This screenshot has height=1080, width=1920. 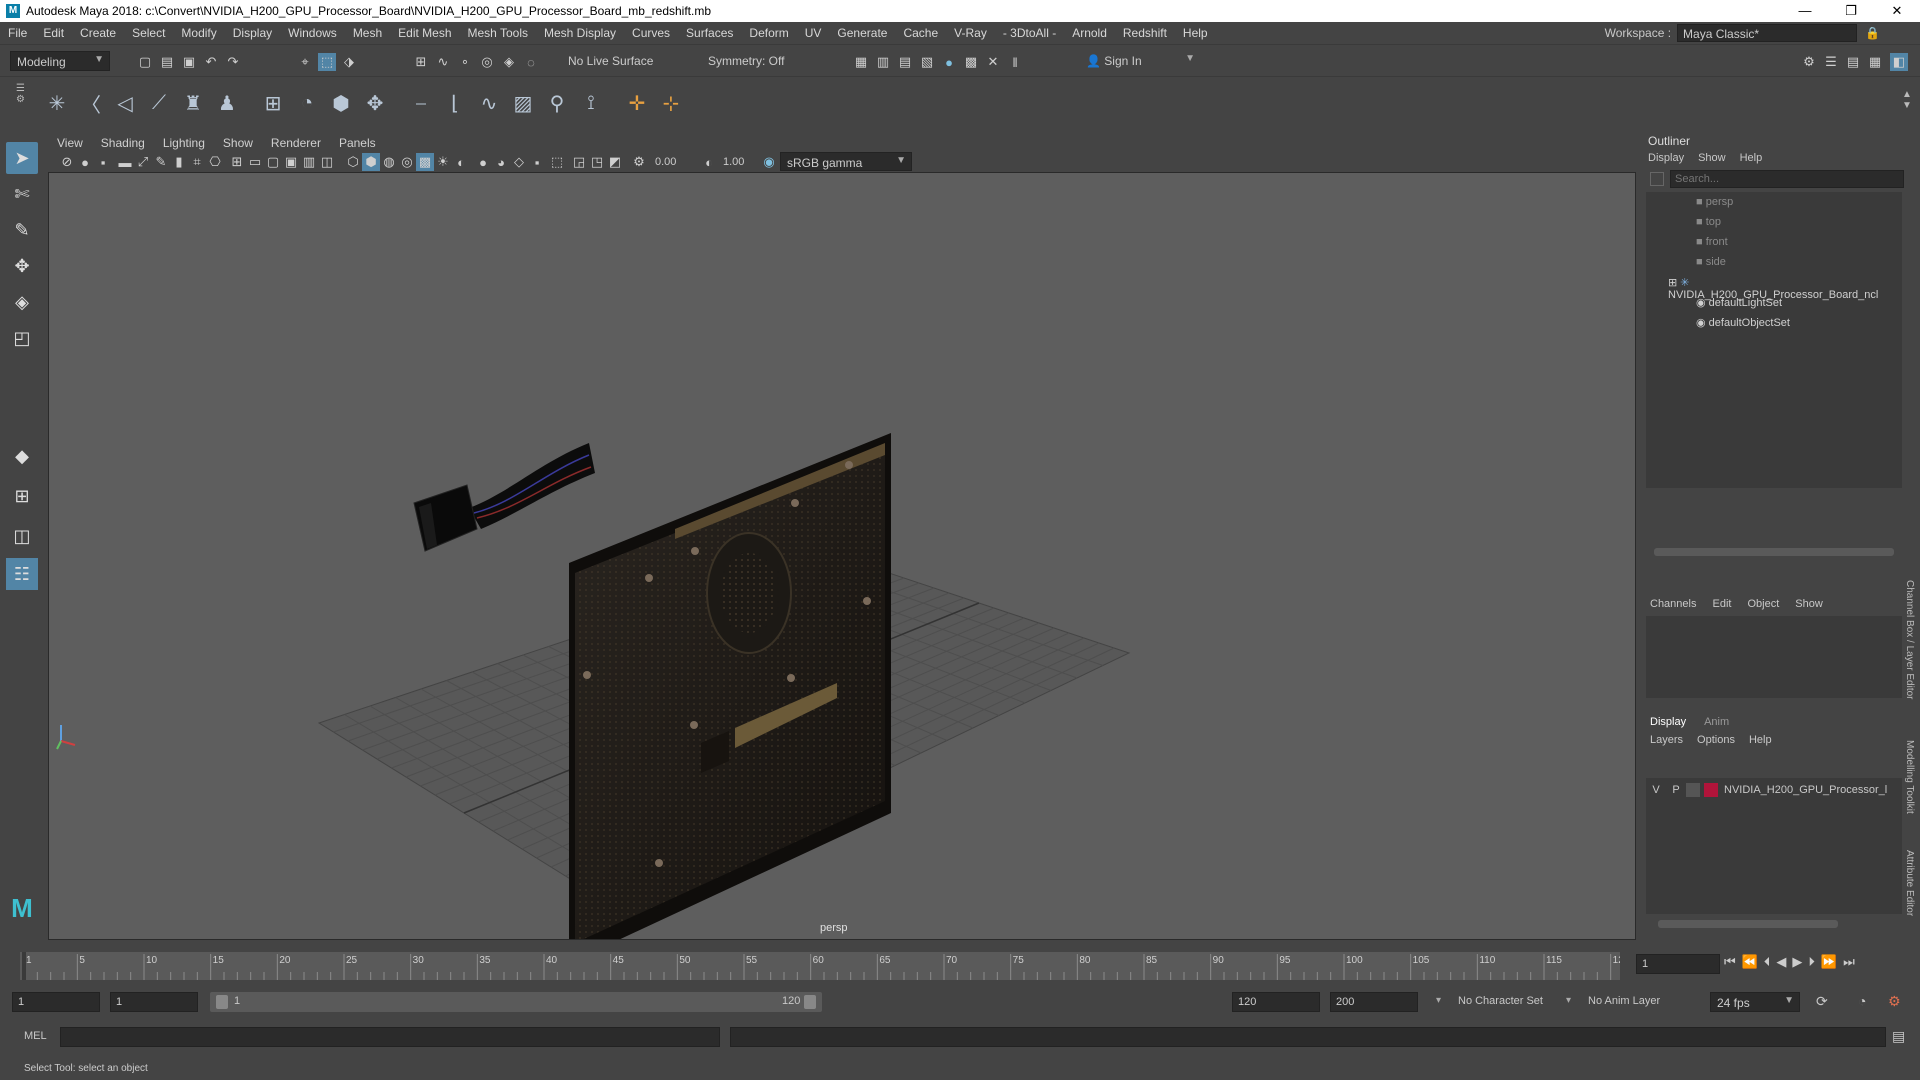 What do you see at coordinates (537, 162) in the screenshot?
I see `xray-joints-icon: ▪` at bounding box center [537, 162].